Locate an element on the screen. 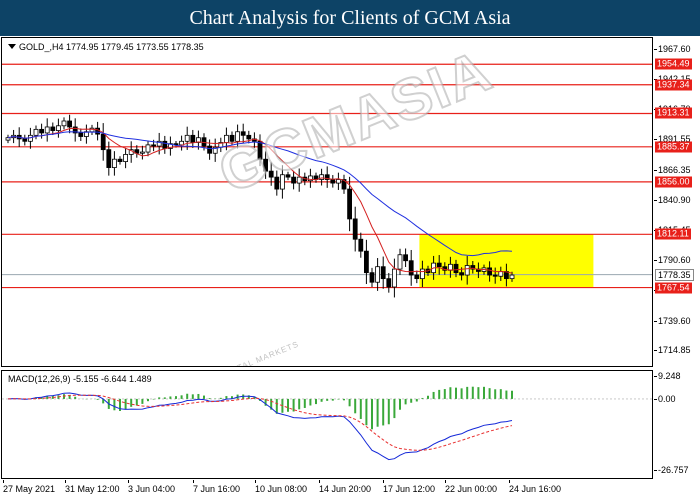  level-price-label: 1885.37 is located at coordinates (673, 147).